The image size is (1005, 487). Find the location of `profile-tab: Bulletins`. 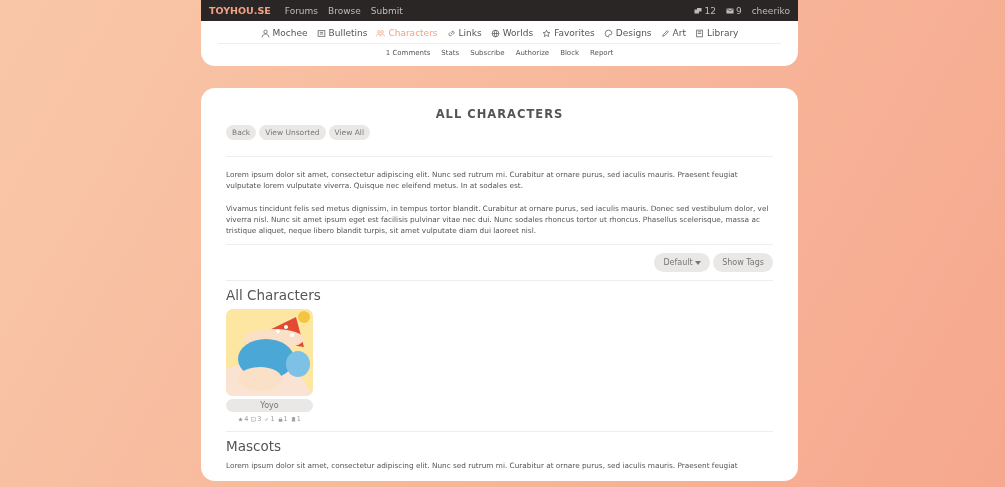

profile-tab: Bulletins is located at coordinates (342, 33).